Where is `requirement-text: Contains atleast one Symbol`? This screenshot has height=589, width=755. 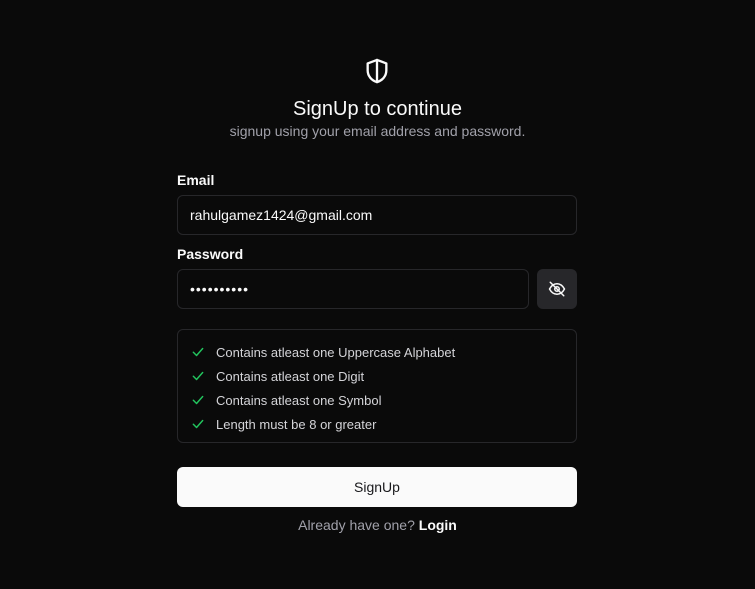 requirement-text: Contains atleast one Symbol is located at coordinates (299, 400).